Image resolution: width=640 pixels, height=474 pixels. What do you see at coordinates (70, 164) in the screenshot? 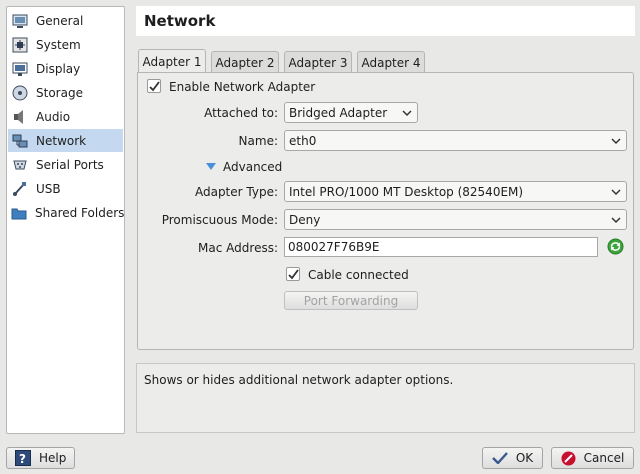
I see `sidebar-item-label: Serial Ports` at bounding box center [70, 164].